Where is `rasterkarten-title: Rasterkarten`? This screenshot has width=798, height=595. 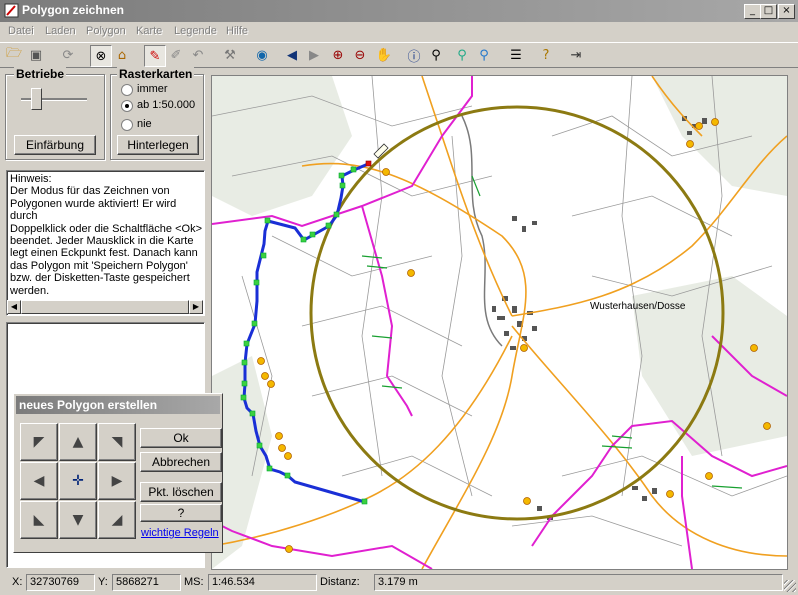 rasterkarten-title: Rasterkarten is located at coordinates (156, 74).